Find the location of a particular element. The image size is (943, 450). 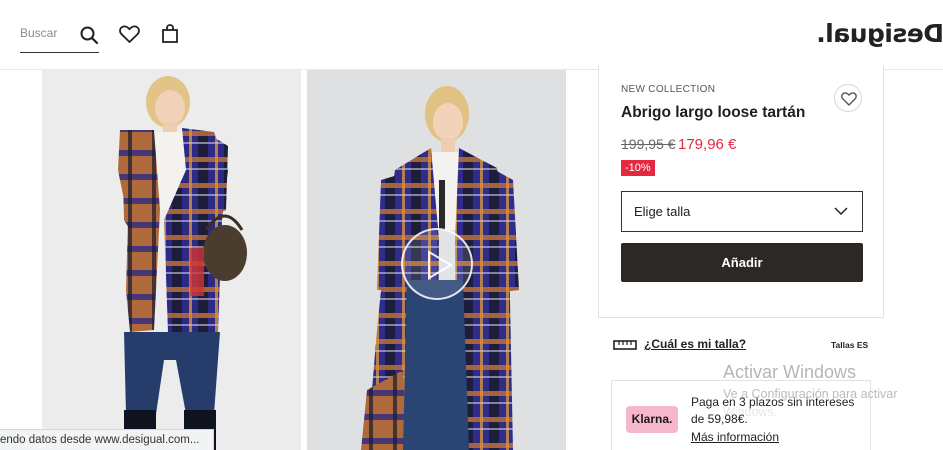

brand-logo: Desigual. is located at coordinates (880, 34).